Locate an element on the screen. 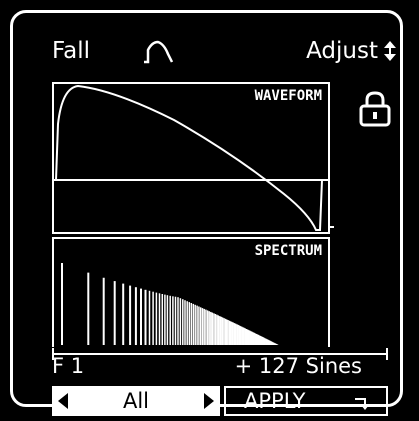  apply-label: APPLY is located at coordinates (275, 401).